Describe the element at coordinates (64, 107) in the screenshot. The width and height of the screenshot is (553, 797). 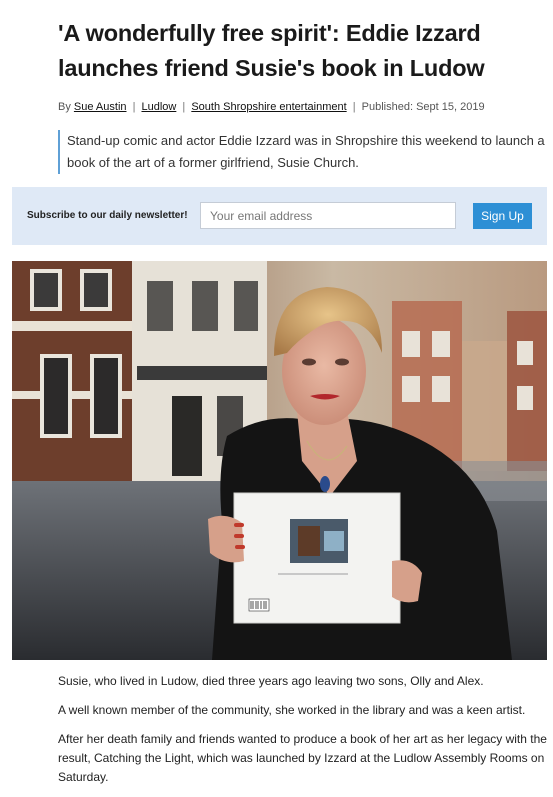
I see `byline-by: By` at that location.